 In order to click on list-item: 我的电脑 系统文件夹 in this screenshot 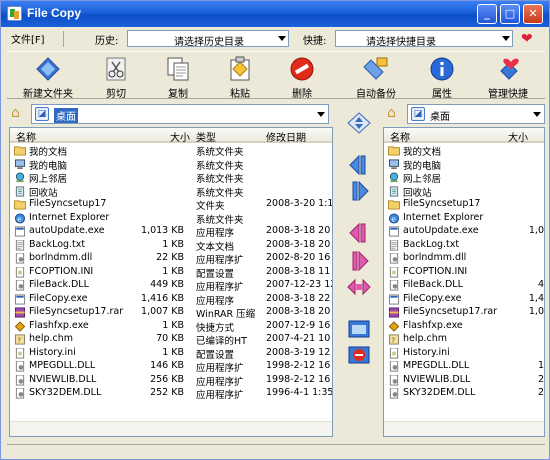, I will do `click(171, 165)`.